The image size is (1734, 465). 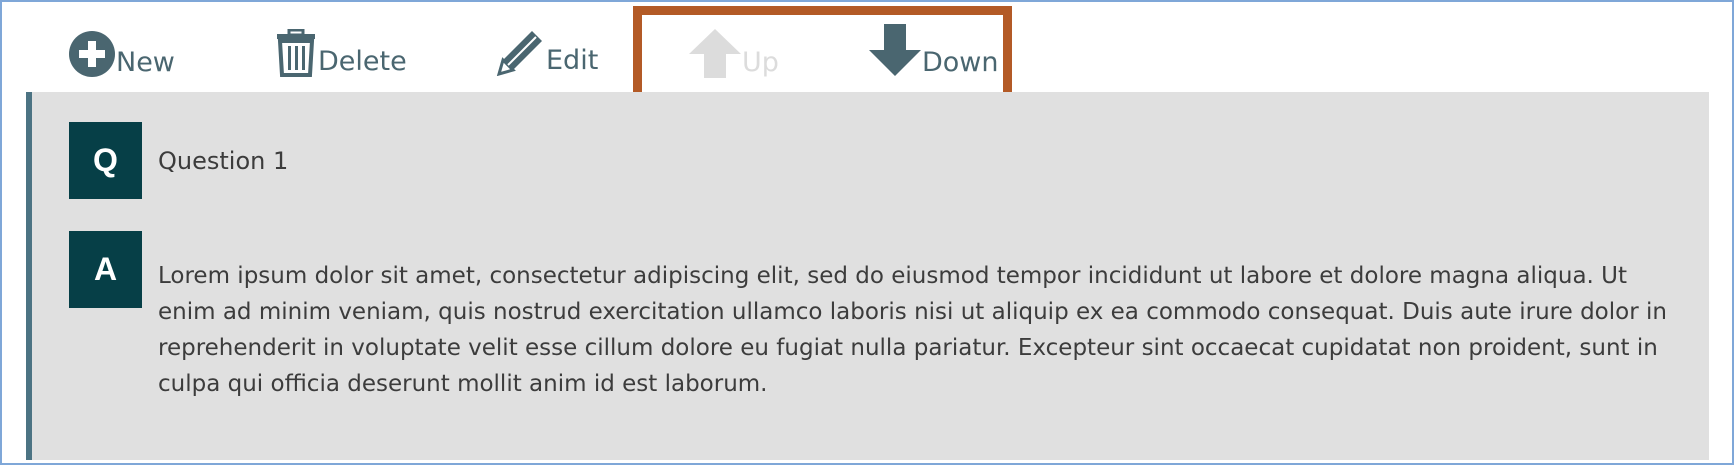 I want to click on question-badge: Q, so click(x=105, y=160).